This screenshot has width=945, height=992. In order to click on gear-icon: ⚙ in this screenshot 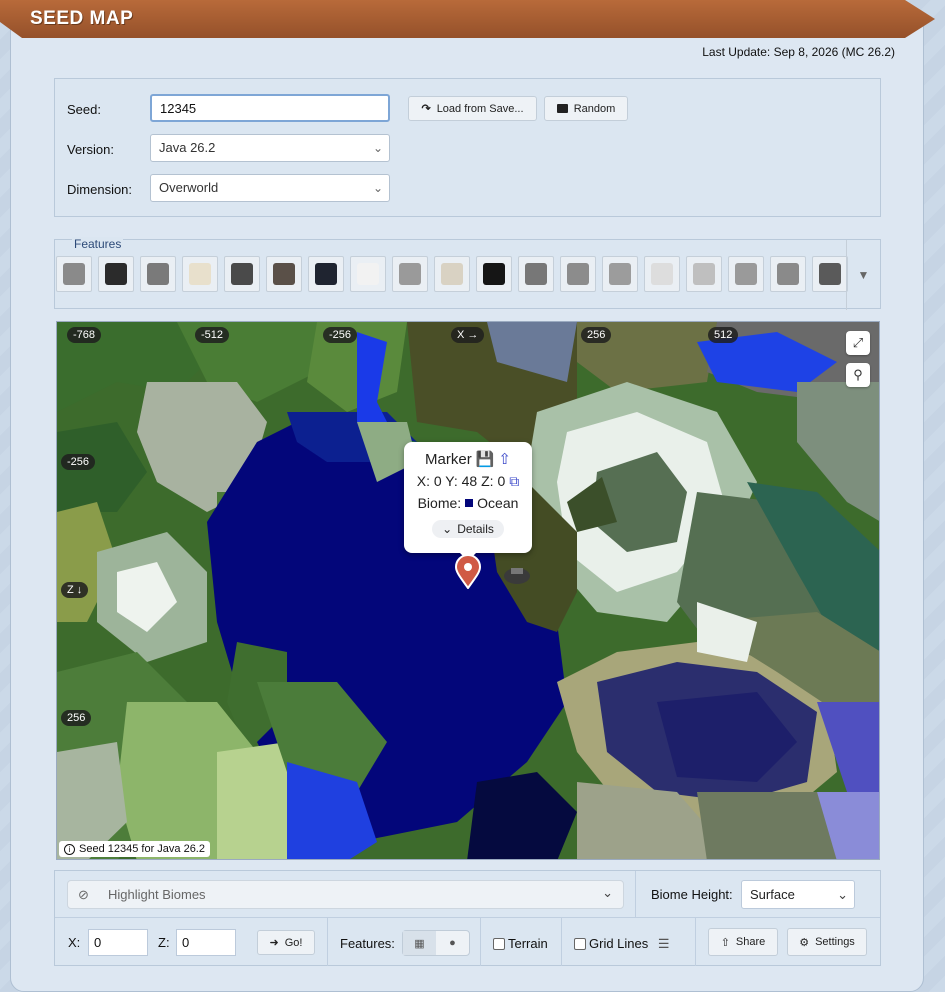, I will do `click(804, 942)`.